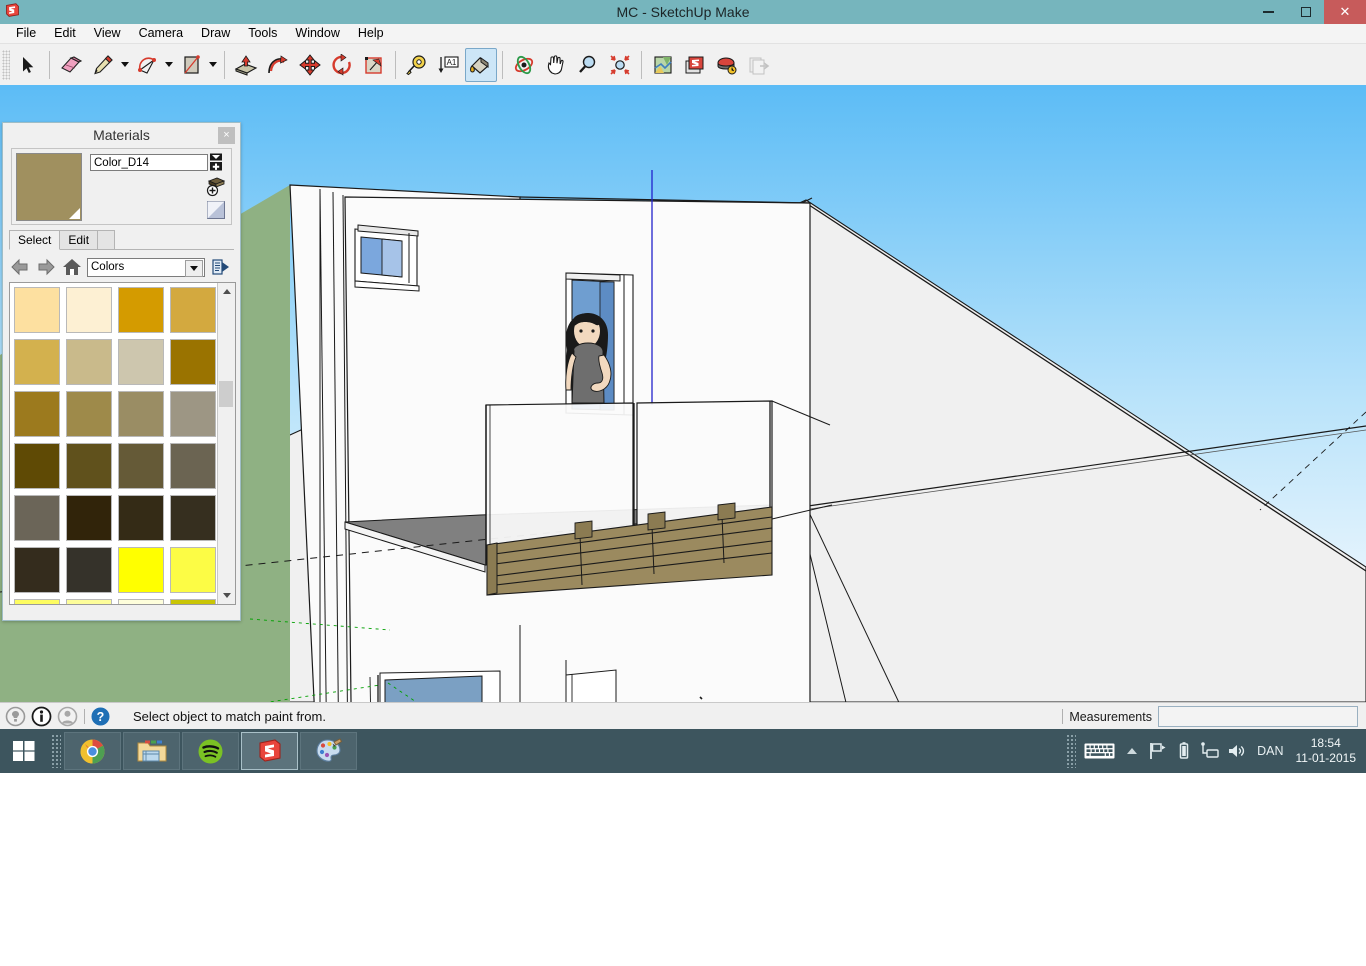 This screenshot has height=966, width=1366. Describe the element at coordinates (67, 716) in the screenshot. I see `person-icon` at that location.